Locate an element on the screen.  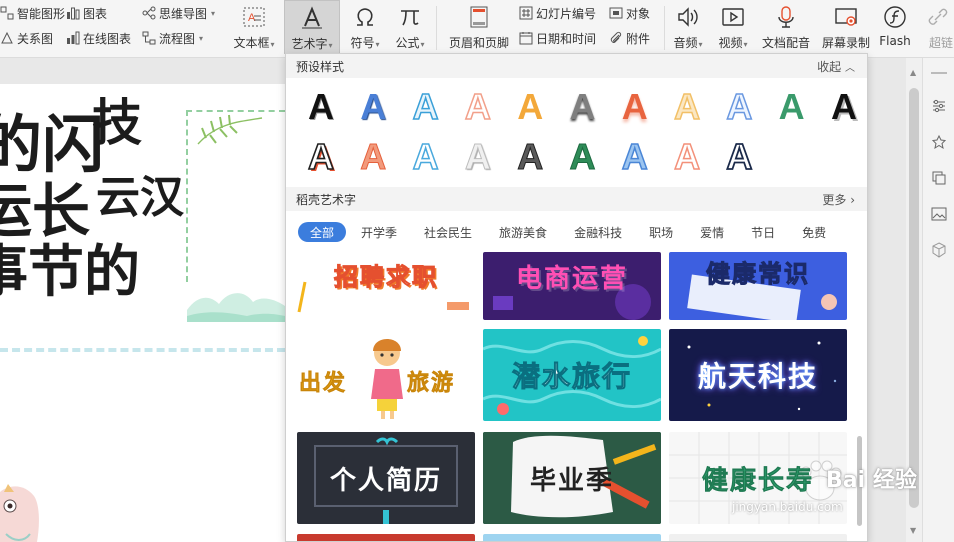
screen-record-icon is located at coordinates (846, 17).